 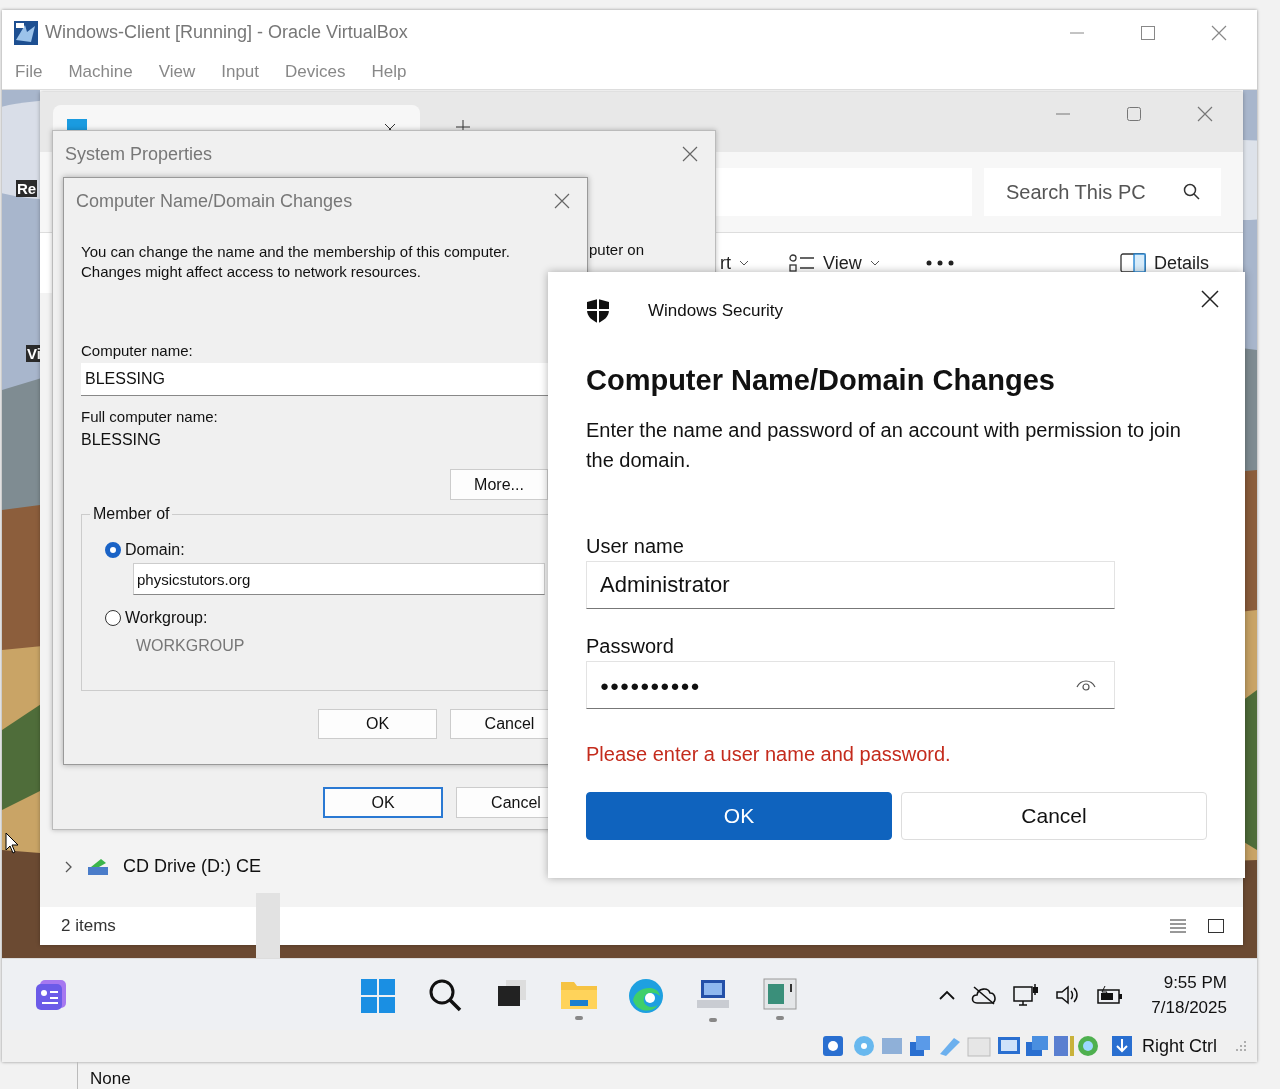 What do you see at coordinates (646, 995) in the screenshot?
I see `browser-icon` at bounding box center [646, 995].